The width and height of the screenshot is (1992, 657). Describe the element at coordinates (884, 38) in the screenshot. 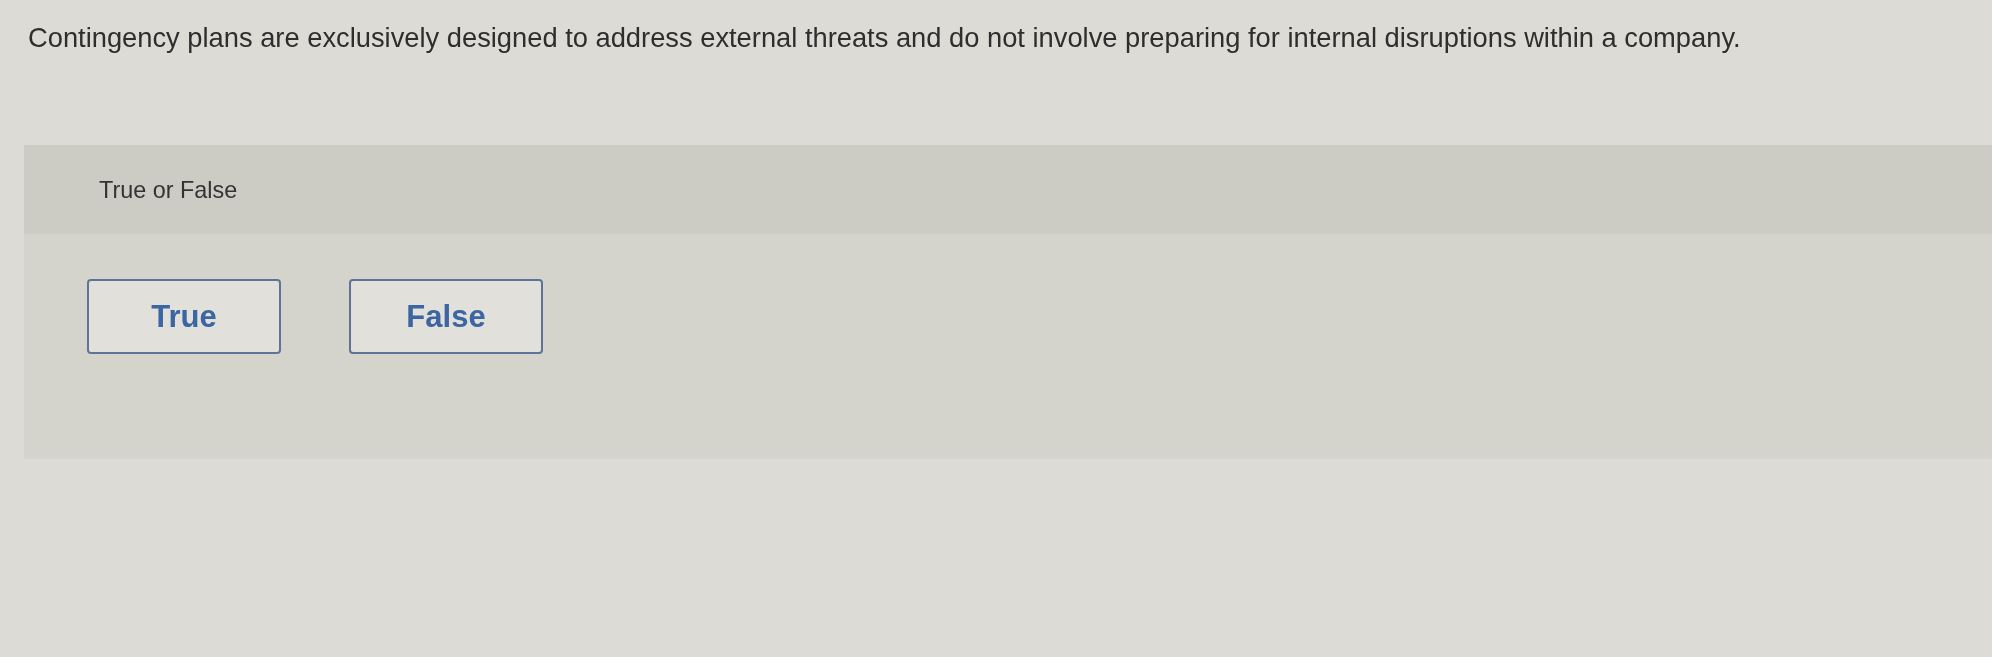

I see `question-text: Contingency plans are exclusively designed to address external threats and do not involve preparing for internal disruptions within a company.` at that location.